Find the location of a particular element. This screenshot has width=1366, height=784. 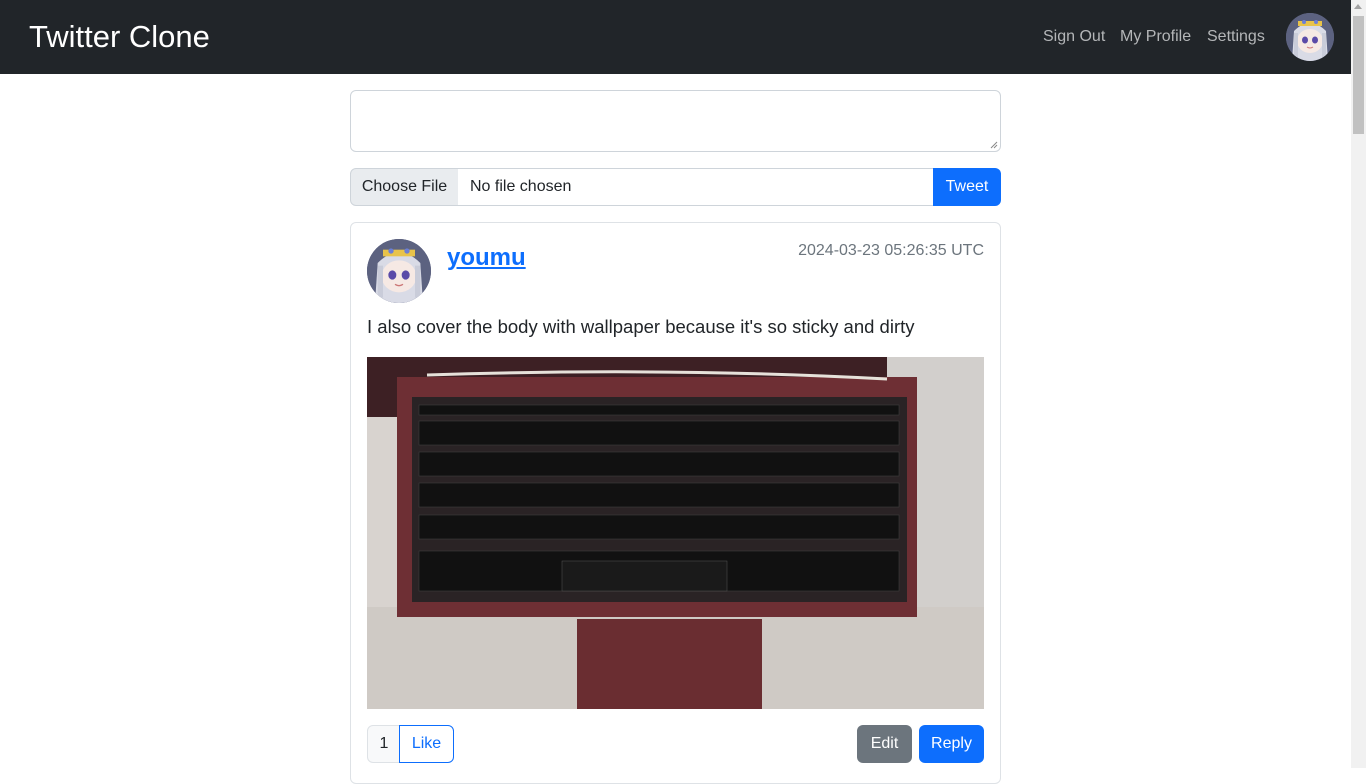

post-author-avatar is located at coordinates (399, 271).